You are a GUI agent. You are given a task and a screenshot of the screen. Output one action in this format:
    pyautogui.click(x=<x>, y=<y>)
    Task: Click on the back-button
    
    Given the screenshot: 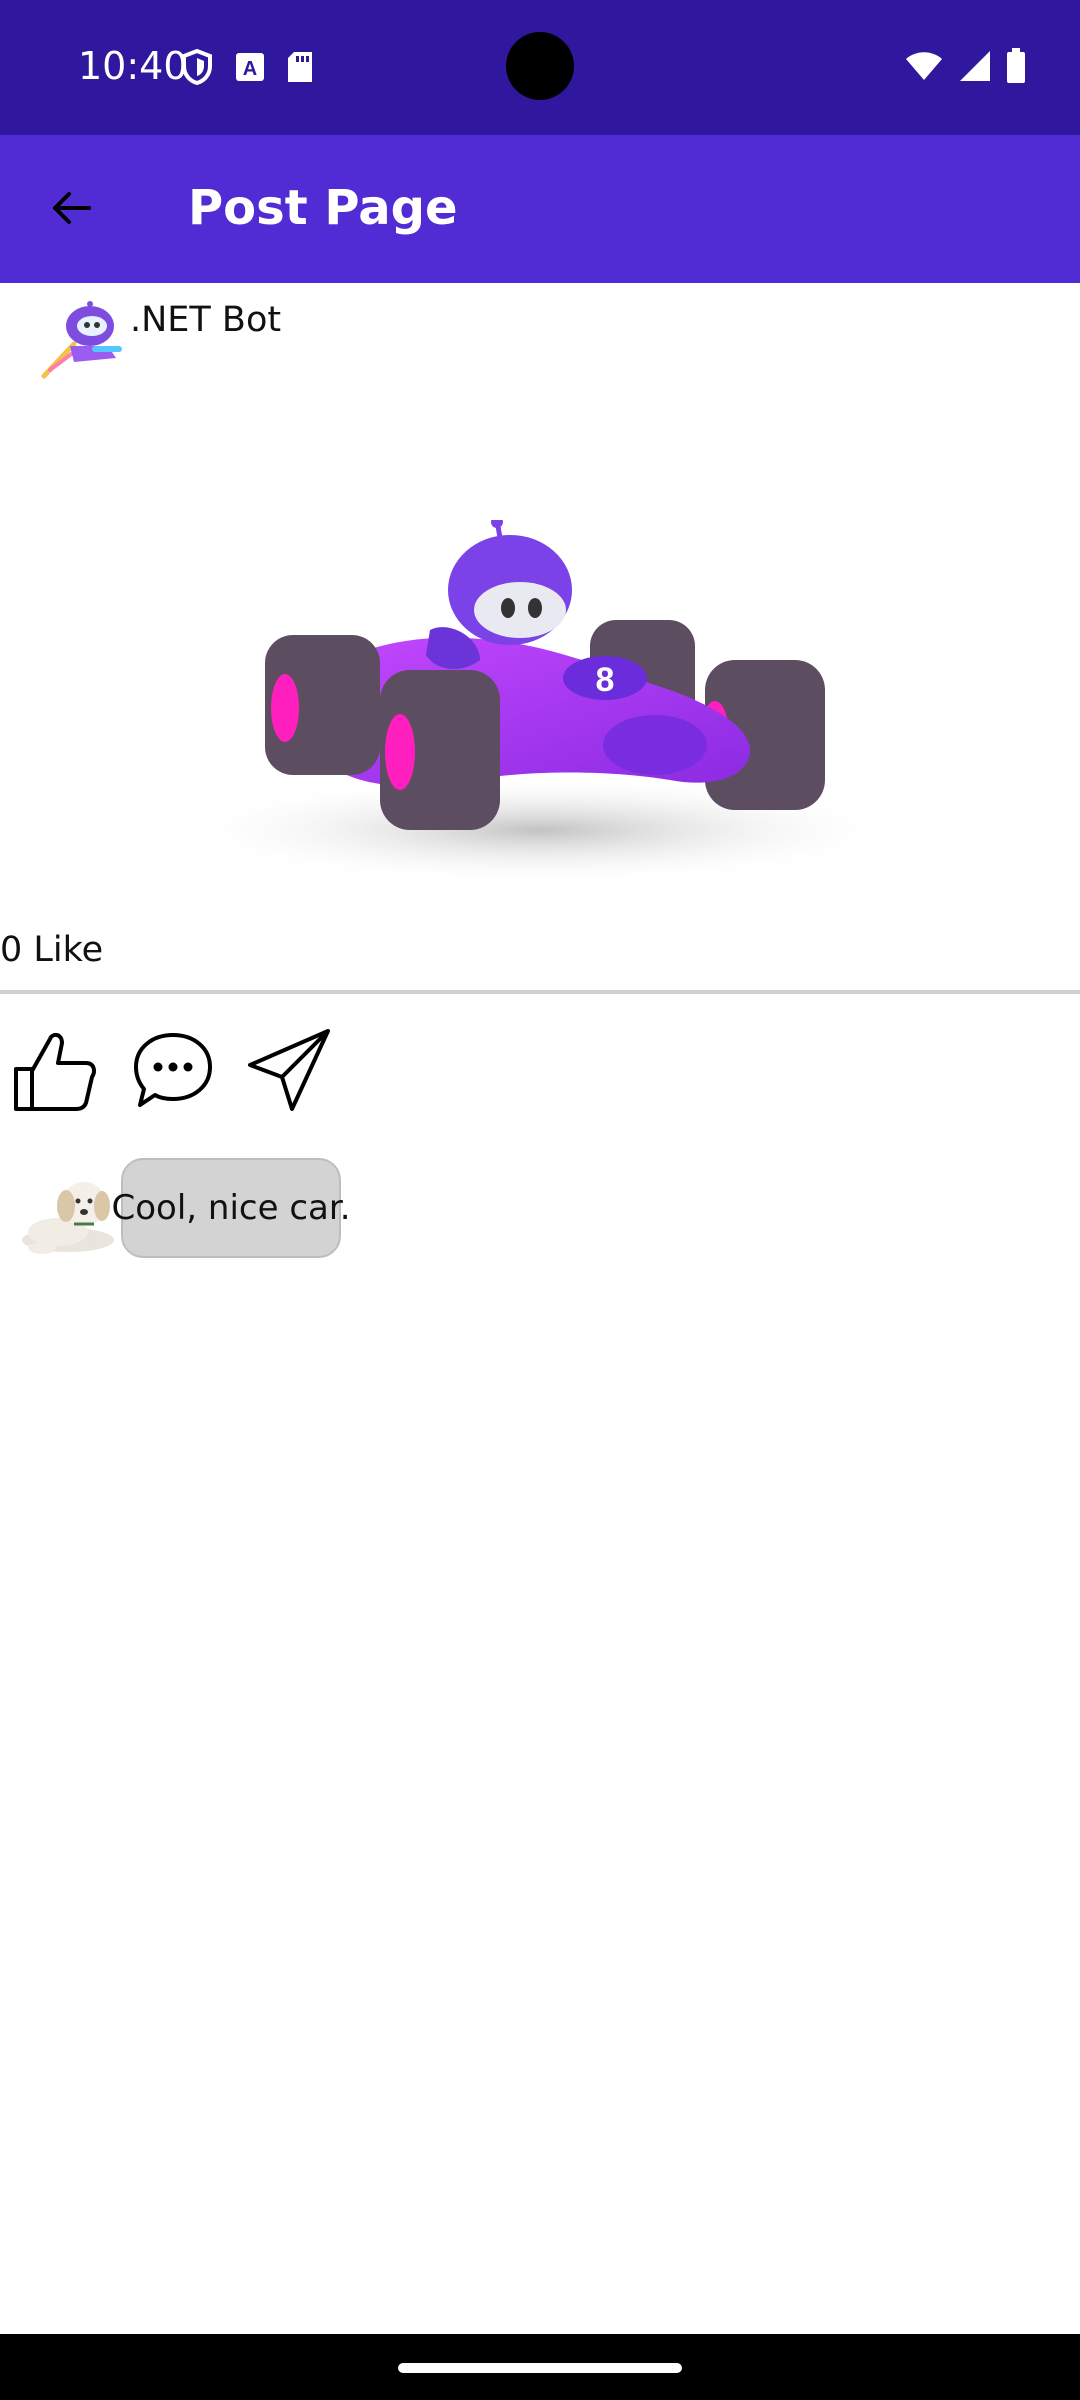 What is the action you would take?
    pyautogui.click(x=71, y=208)
    